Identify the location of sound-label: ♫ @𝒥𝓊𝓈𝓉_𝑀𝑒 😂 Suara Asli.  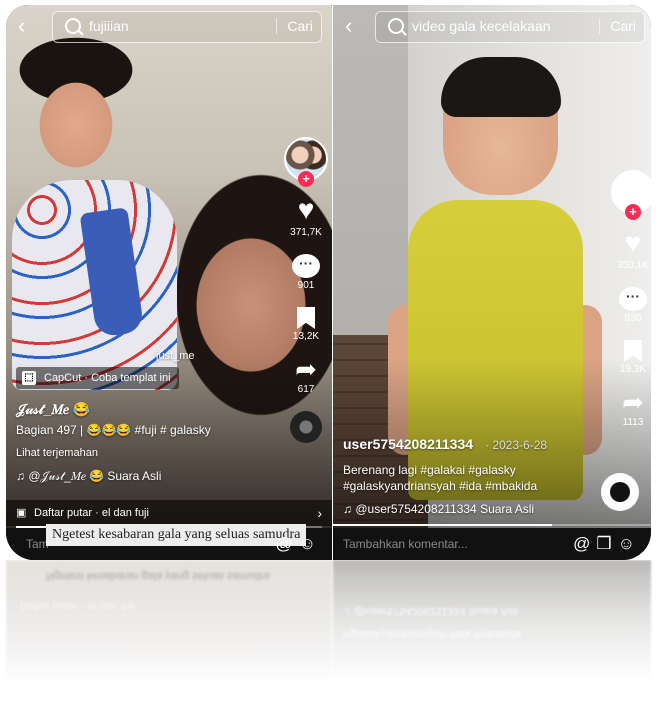
(88, 476).